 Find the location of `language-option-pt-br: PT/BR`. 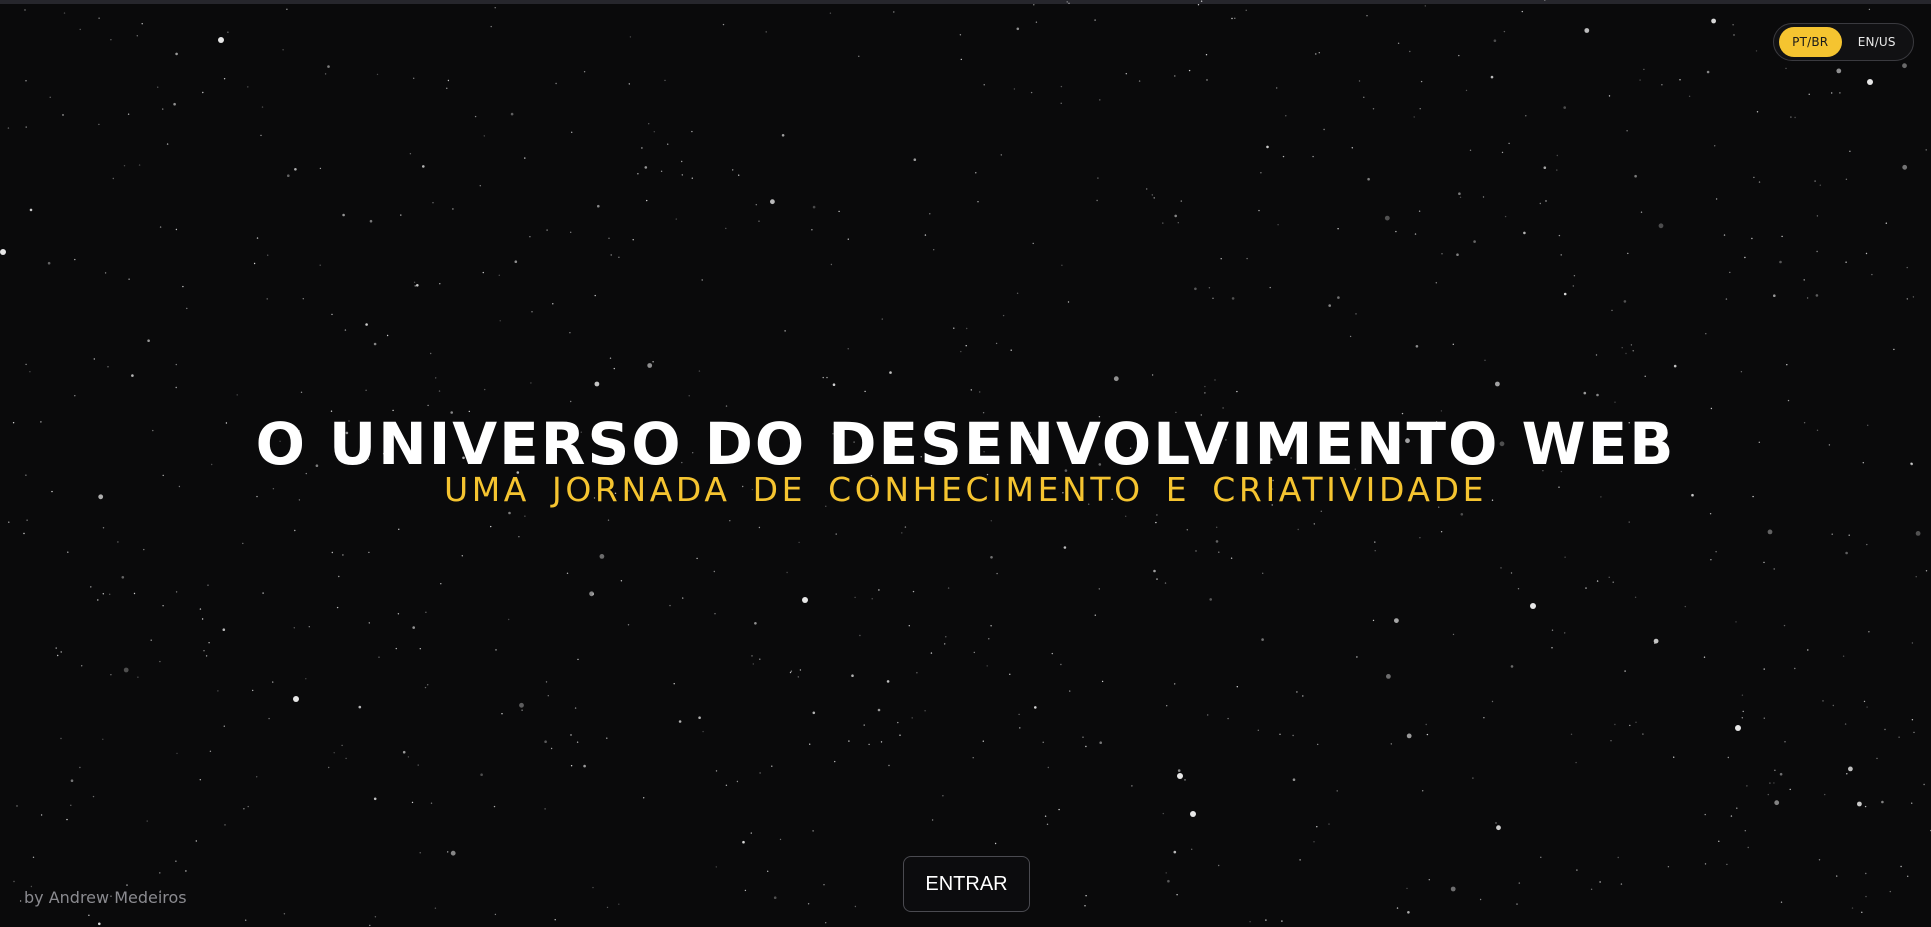

language-option-pt-br: PT/BR is located at coordinates (1810, 42).